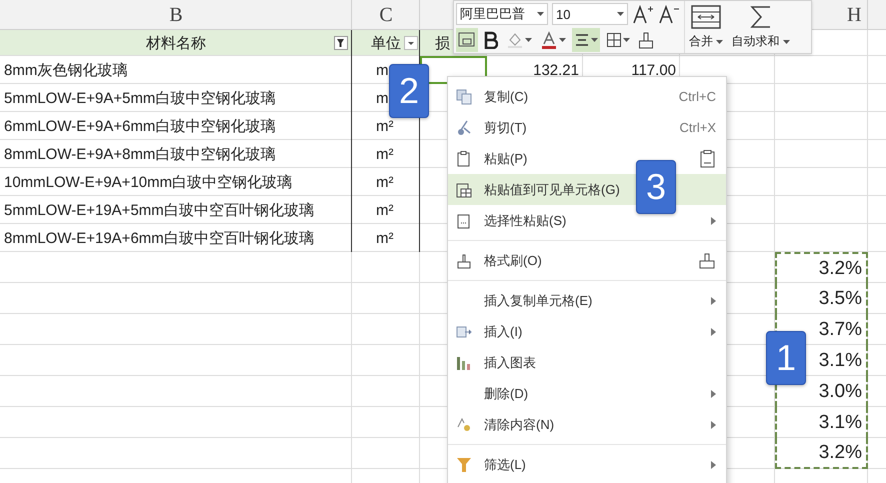 This screenshot has width=886, height=483. Describe the element at coordinates (582, 40) in the screenshot. I see `align-center-icon` at that location.